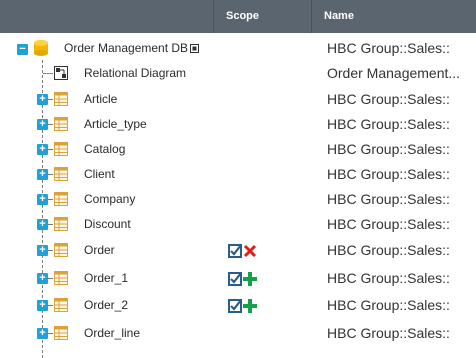 This screenshot has height=358, width=476. Describe the element at coordinates (101, 99) in the screenshot. I see `tree-node-label: Article` at that location.